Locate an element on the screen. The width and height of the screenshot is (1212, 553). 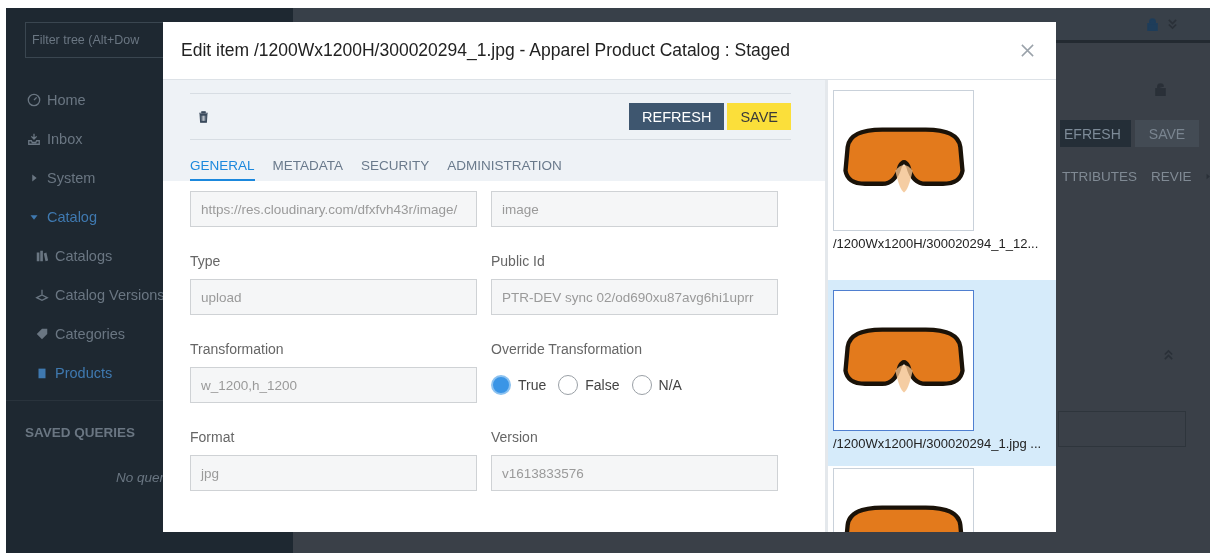
input-field: w_1200,h_1200 is located at coordinates (333, 385).